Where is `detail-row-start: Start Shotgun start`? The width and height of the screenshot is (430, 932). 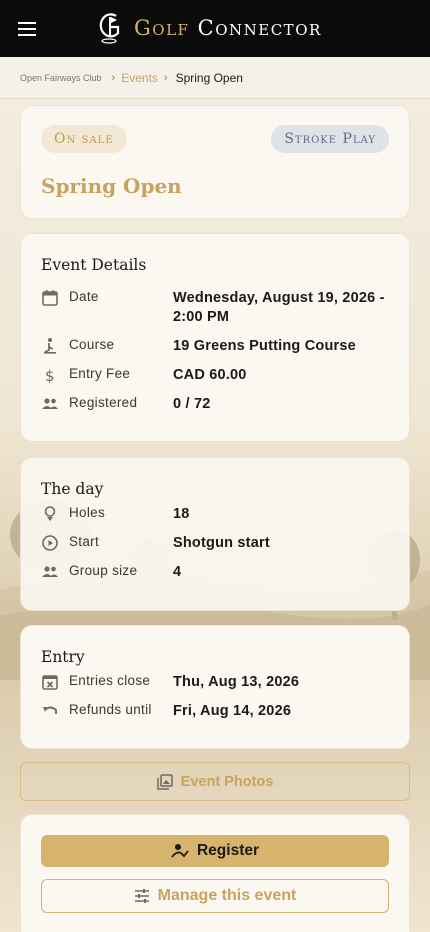
detail-row-start: Start Shotgun start is located at coordinates (216, 543).